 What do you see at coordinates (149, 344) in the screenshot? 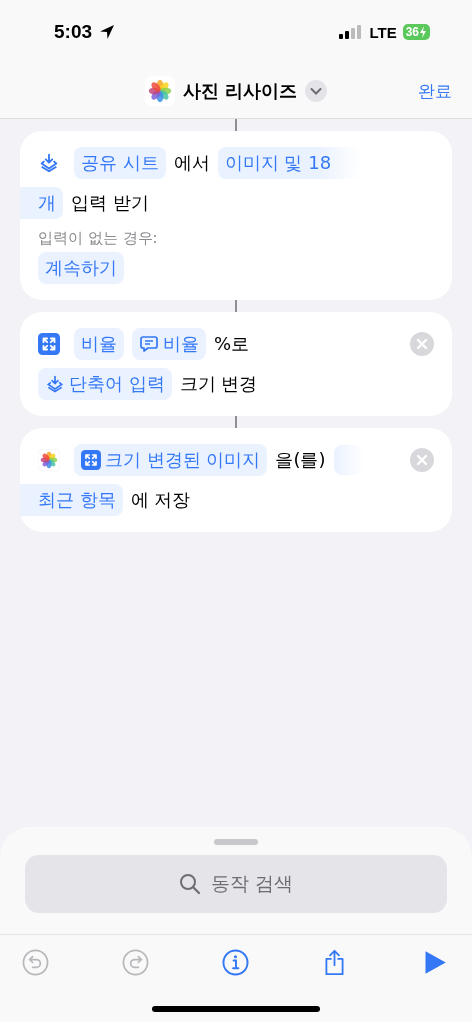
I see `speech-bubble-icon` at bounding box center [149, 344].